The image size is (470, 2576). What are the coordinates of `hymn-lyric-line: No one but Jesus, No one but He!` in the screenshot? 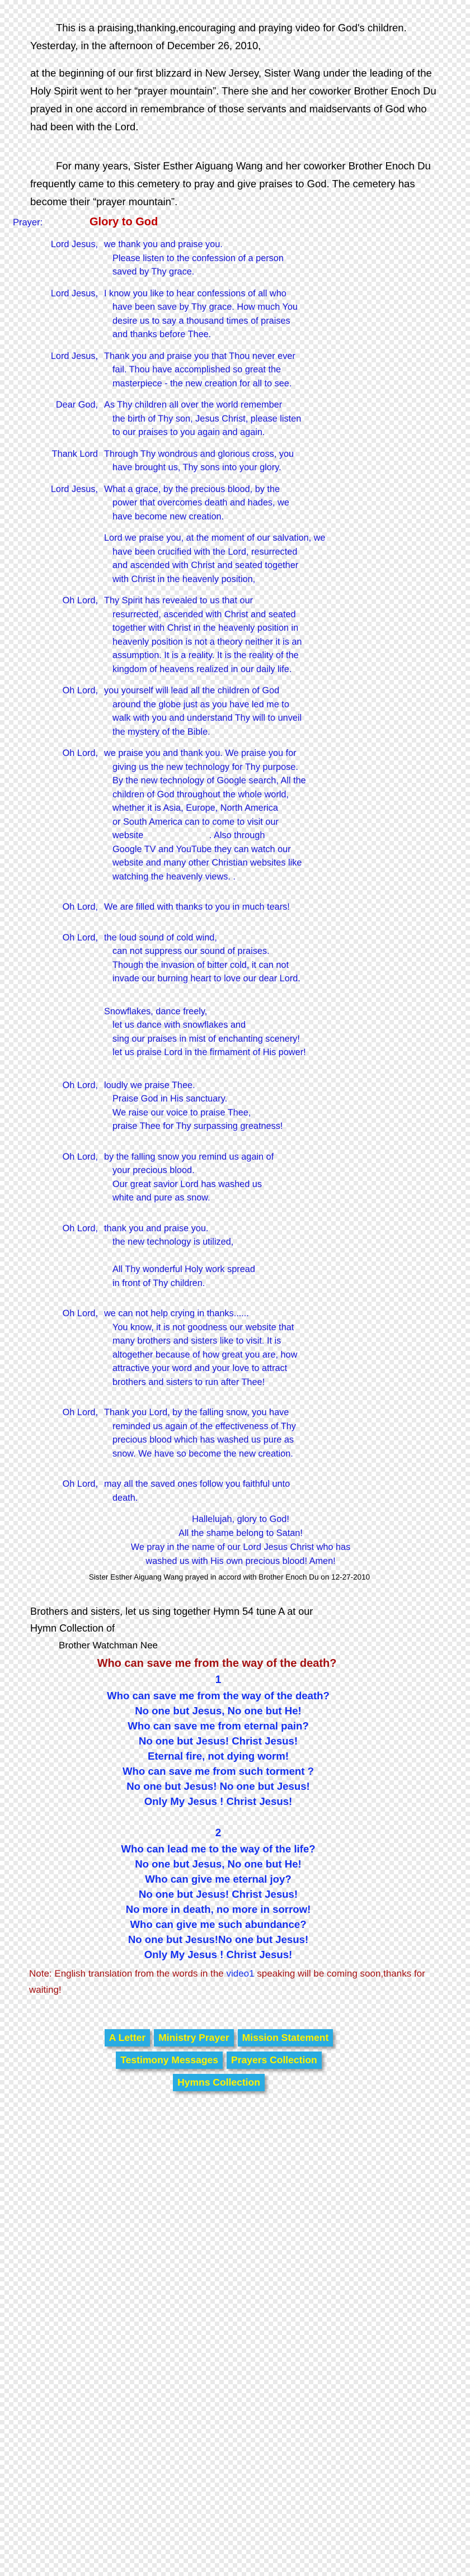 It's located at (218, 1711).